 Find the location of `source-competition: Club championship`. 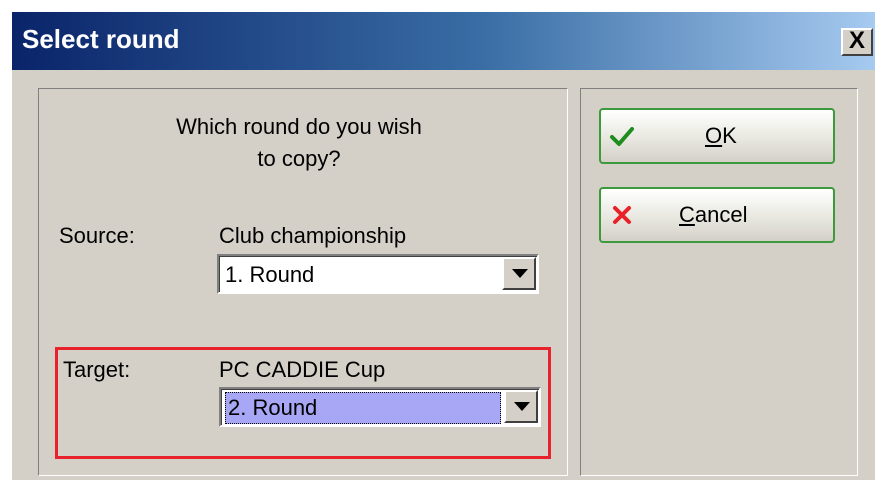

source-competition: Club championship is located at coordinates (313, 235).